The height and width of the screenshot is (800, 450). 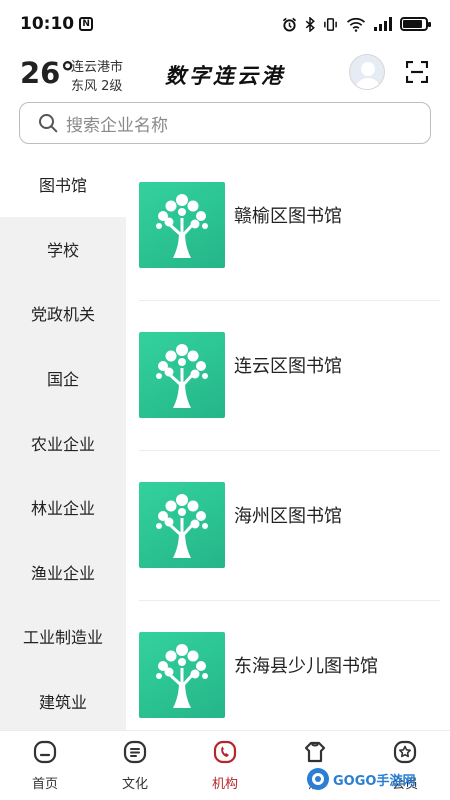 I want to click on category-item-manufacturing: 工业制造业, so click(x=63, y=636).